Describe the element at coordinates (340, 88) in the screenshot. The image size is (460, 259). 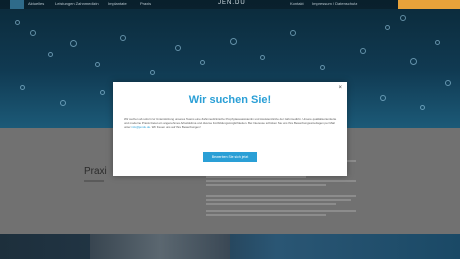
I see `close-icon: ×` at that location.